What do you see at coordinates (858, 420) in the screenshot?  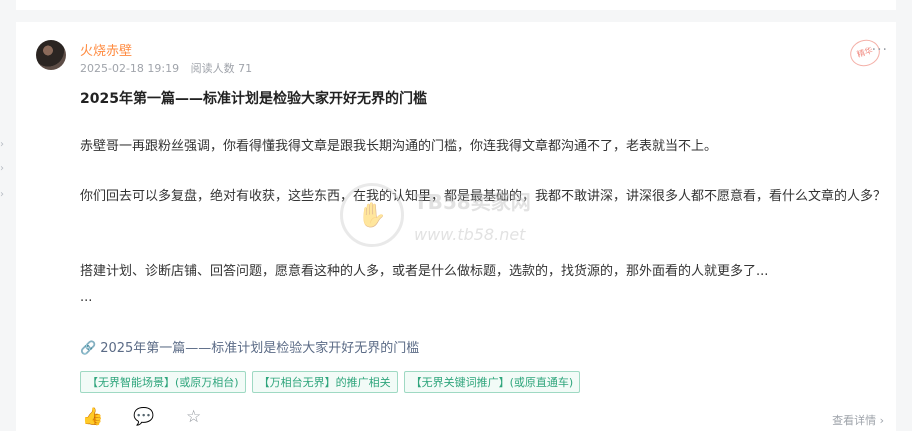 I see `view-details-link: 查看详情 ›` at bounding box center [858, 420].